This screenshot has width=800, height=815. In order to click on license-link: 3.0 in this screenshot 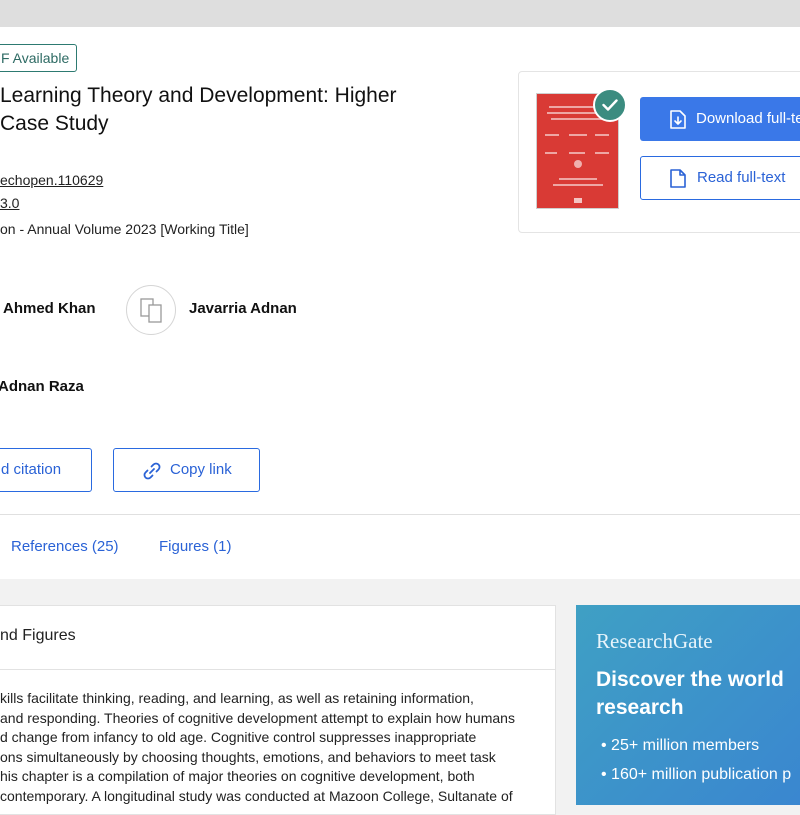, I will do `click(9, 203)`.